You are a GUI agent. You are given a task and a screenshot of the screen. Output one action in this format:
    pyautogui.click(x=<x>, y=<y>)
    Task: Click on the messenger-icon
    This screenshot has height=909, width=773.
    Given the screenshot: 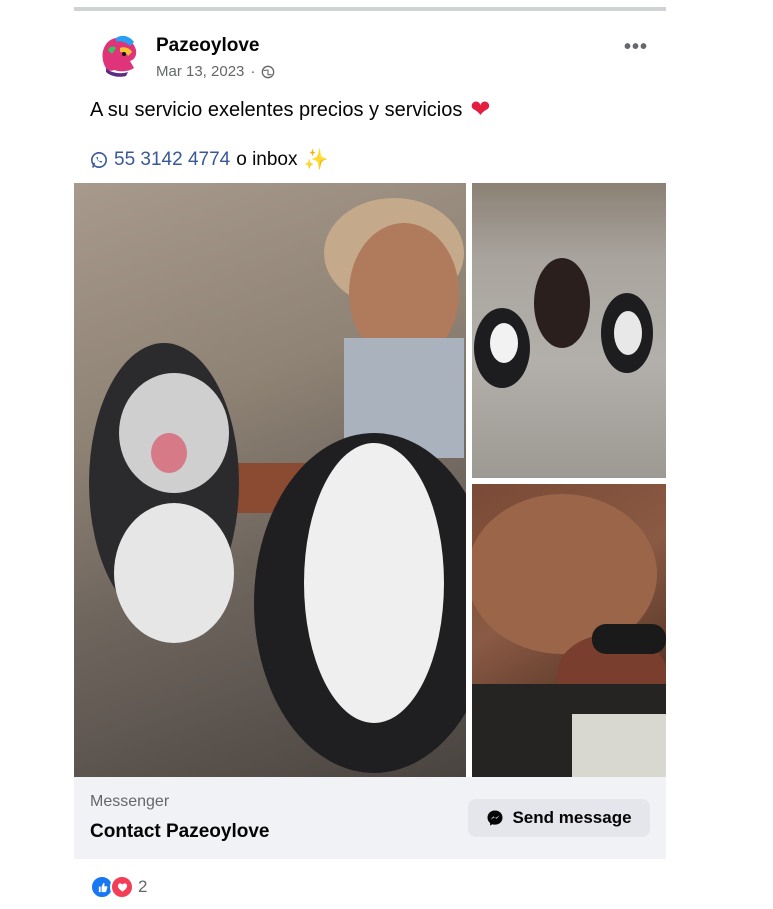 What is the action you would take?
    pyautogui.click(x=495, y=818)
    